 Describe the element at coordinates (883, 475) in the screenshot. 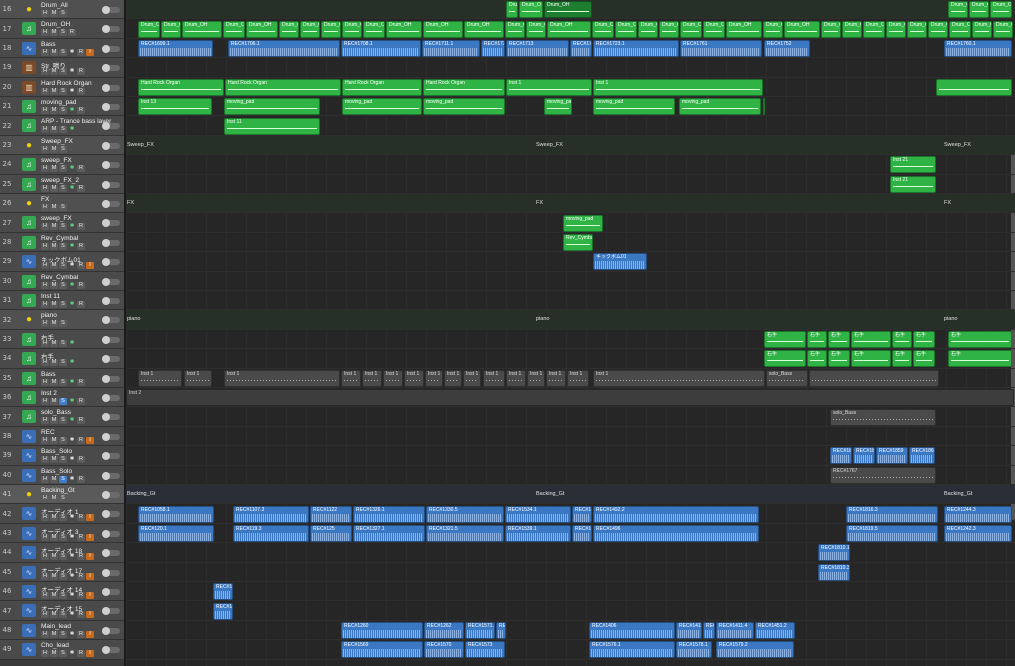

I see `midi-region: REC#1767` at that location.